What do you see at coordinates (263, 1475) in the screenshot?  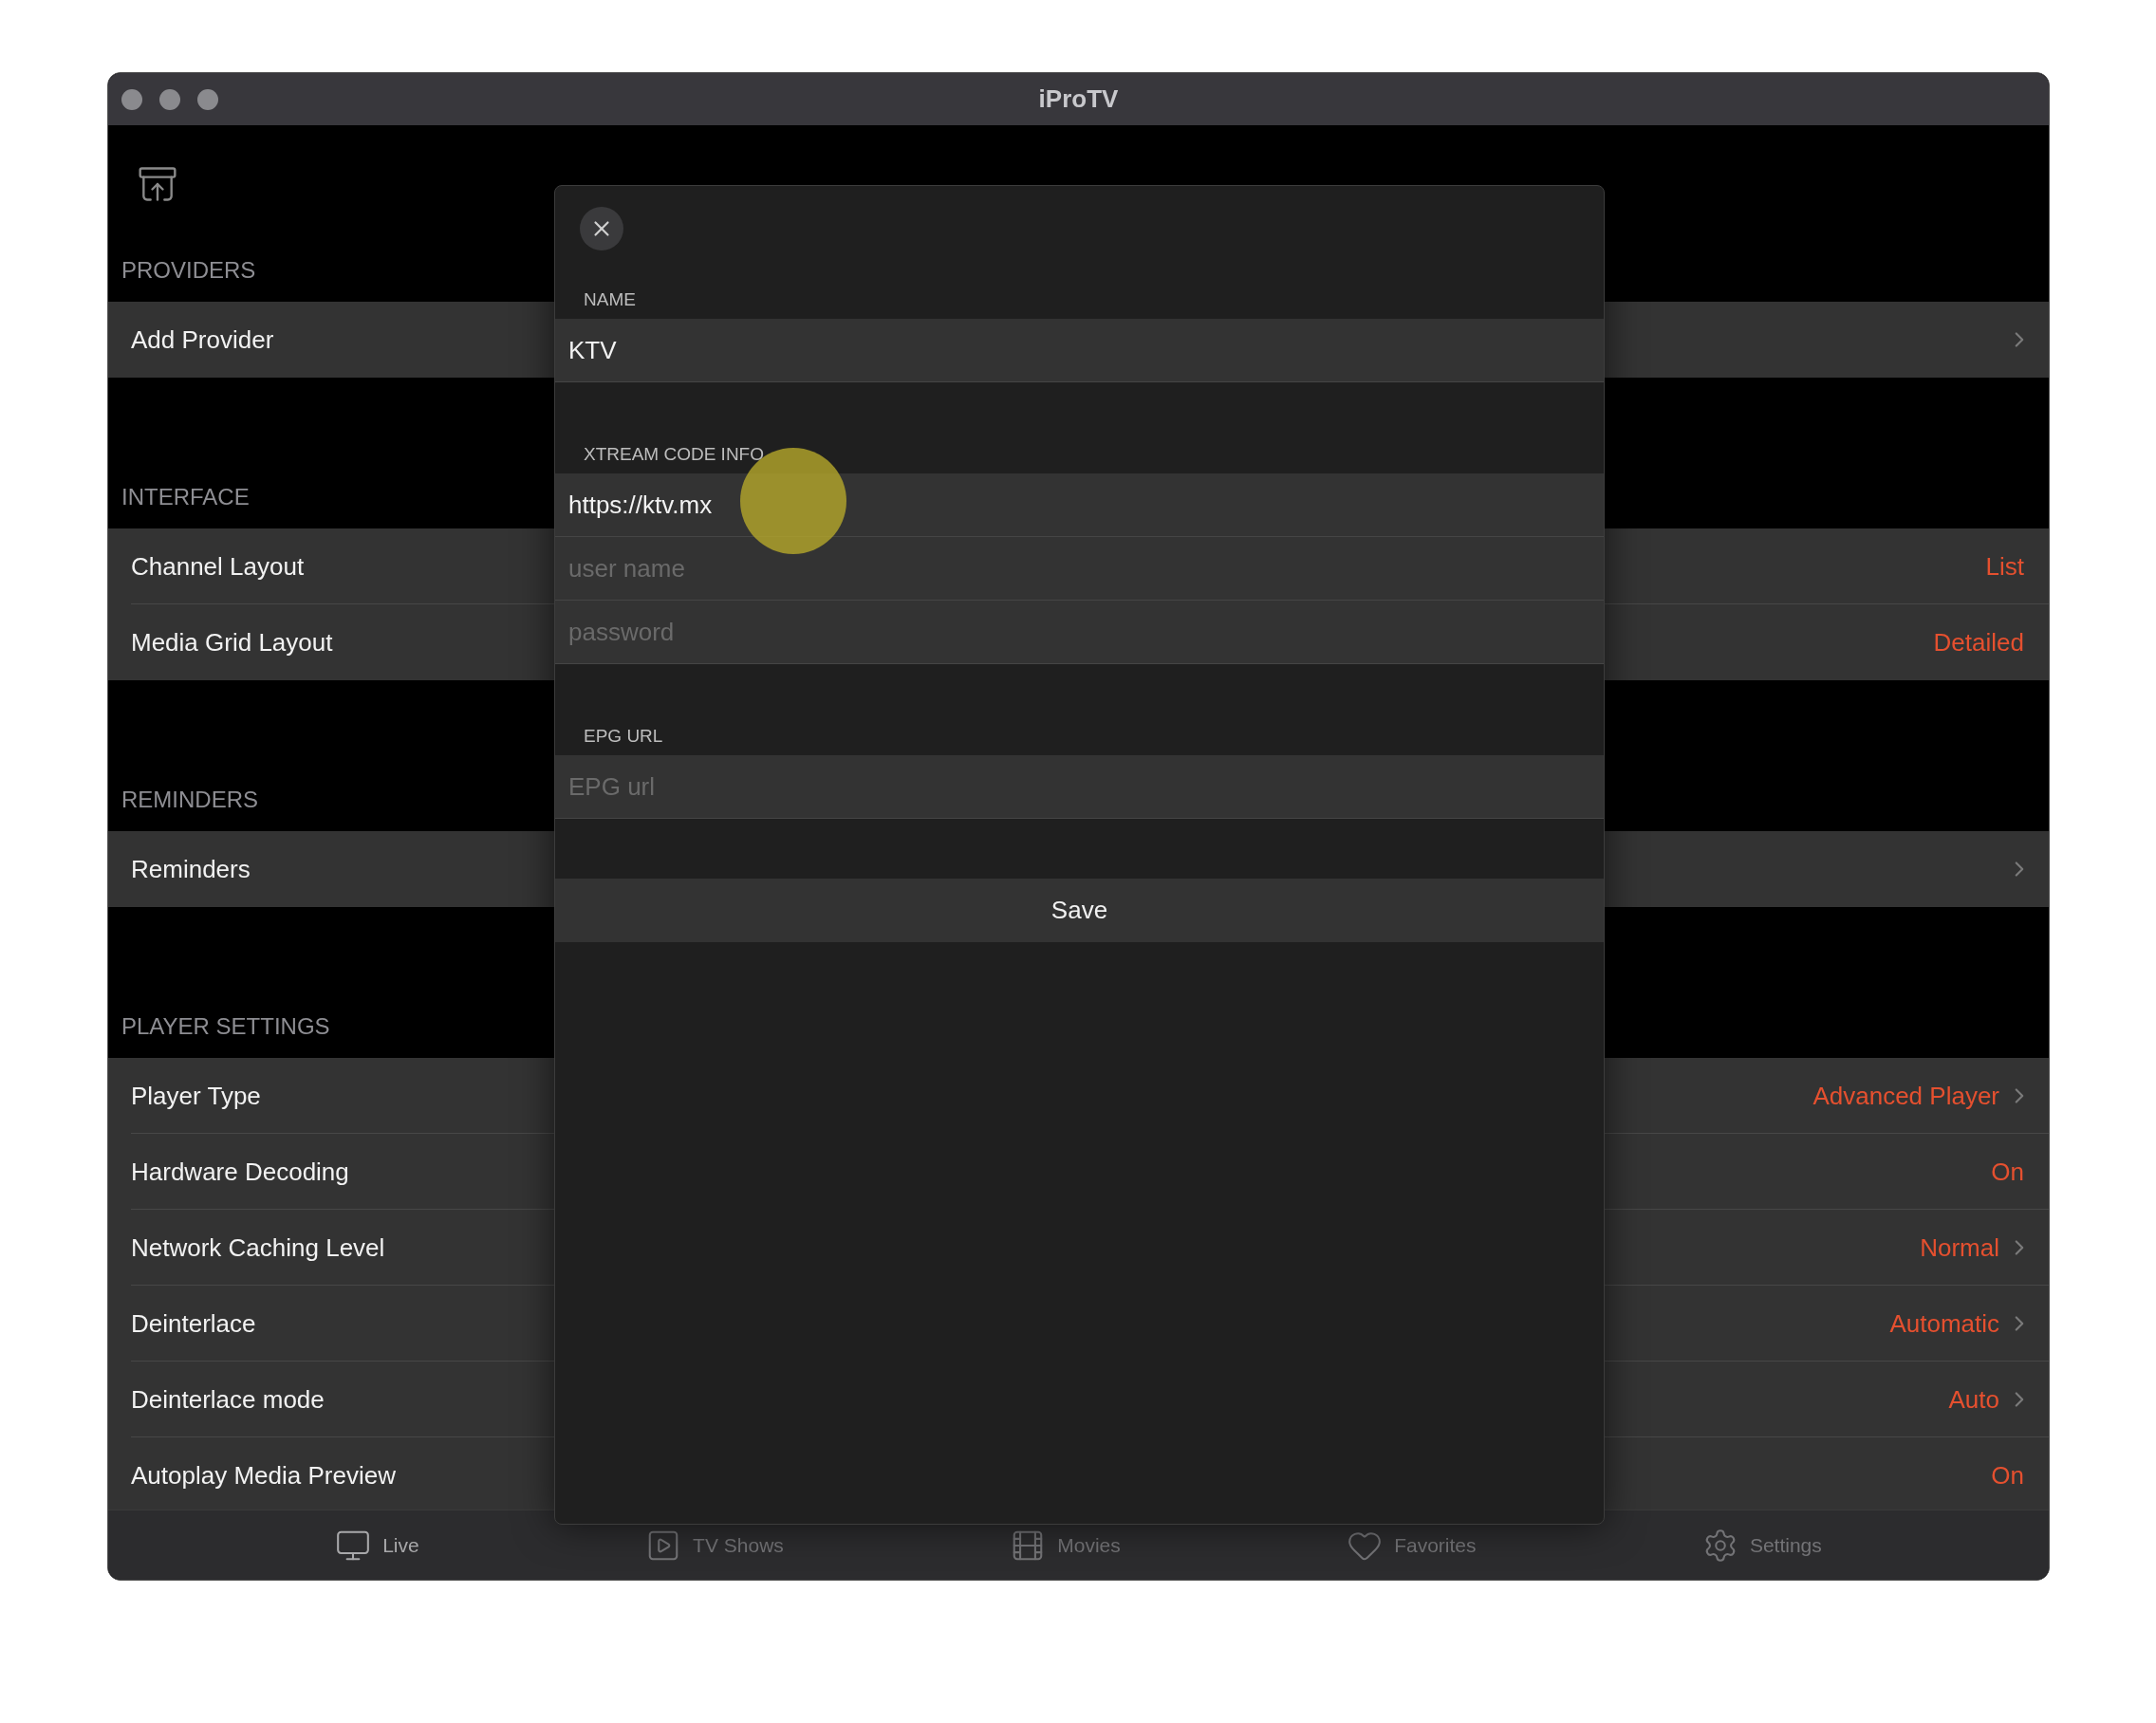 I see `row-label: Autoplay Media Preview` at bounding box center [263, 1475].